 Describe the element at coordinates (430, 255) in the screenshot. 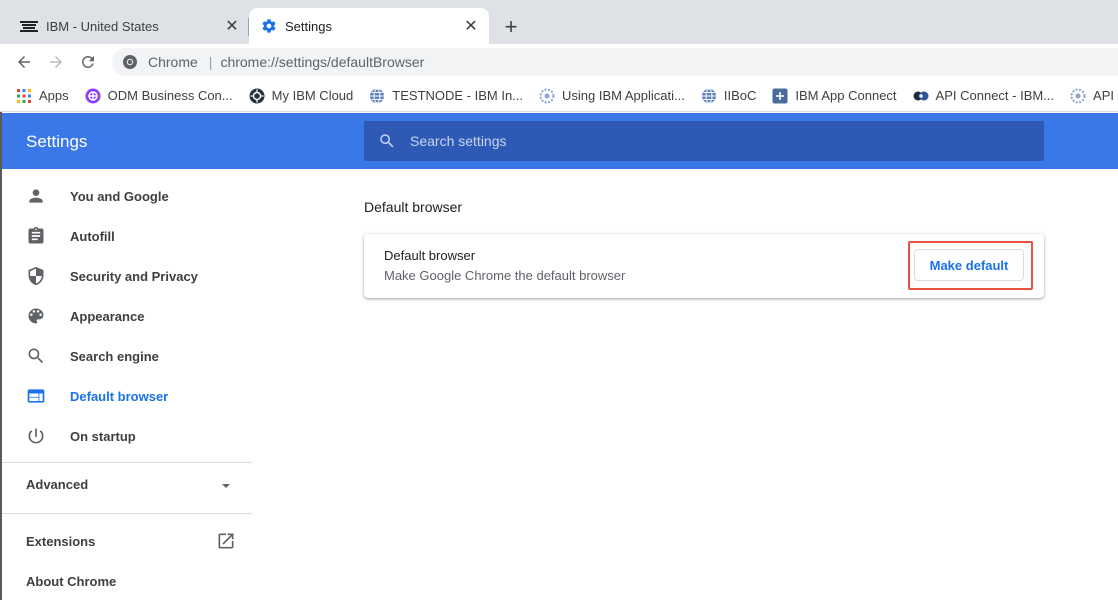

I see `card-title: Default browser` at that location.